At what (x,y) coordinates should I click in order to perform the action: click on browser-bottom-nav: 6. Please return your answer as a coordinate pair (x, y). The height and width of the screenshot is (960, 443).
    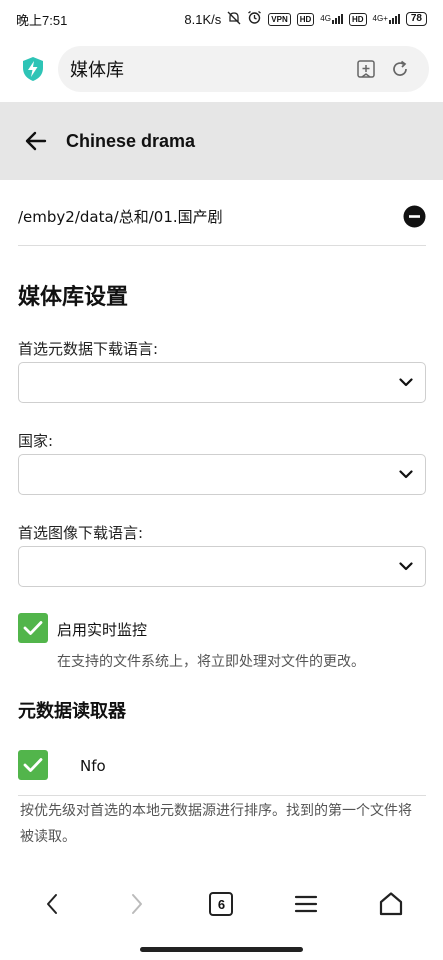
    Looking at the image, I should click on (221, 904).